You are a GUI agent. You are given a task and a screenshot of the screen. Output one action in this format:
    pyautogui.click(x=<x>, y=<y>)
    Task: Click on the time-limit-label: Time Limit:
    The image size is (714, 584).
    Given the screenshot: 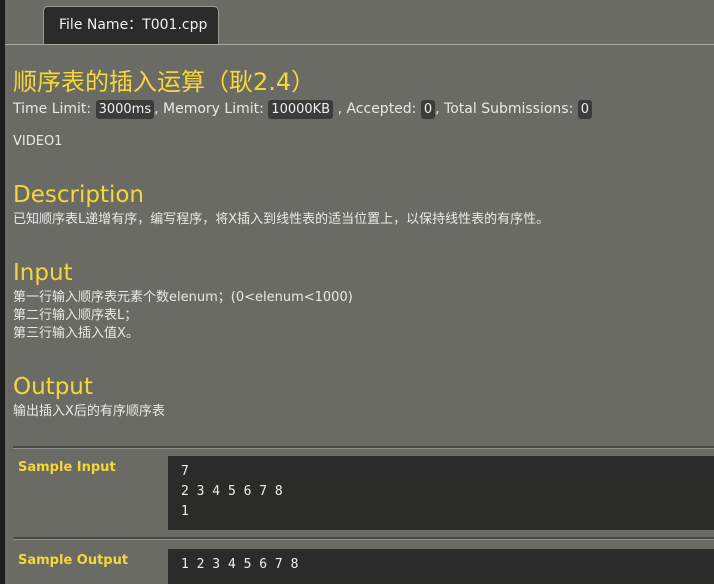 What is the action you would take?
    pyautogui.click(x=52, y=109)
    